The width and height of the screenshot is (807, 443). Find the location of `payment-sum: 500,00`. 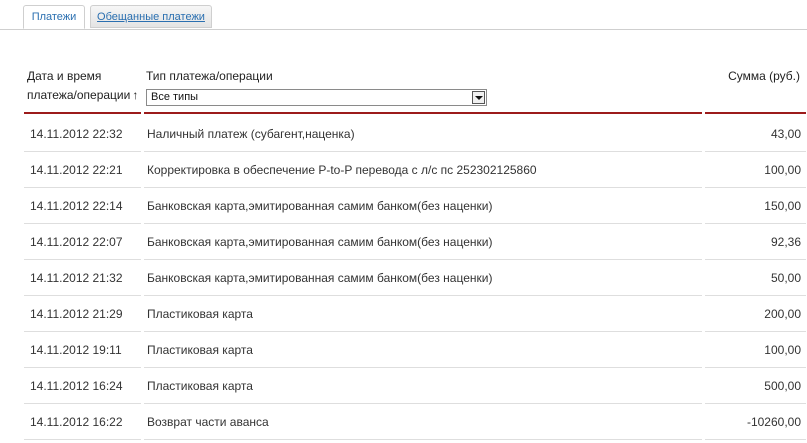

payment-sum: 500,00 is located at coordinates (782, 386).